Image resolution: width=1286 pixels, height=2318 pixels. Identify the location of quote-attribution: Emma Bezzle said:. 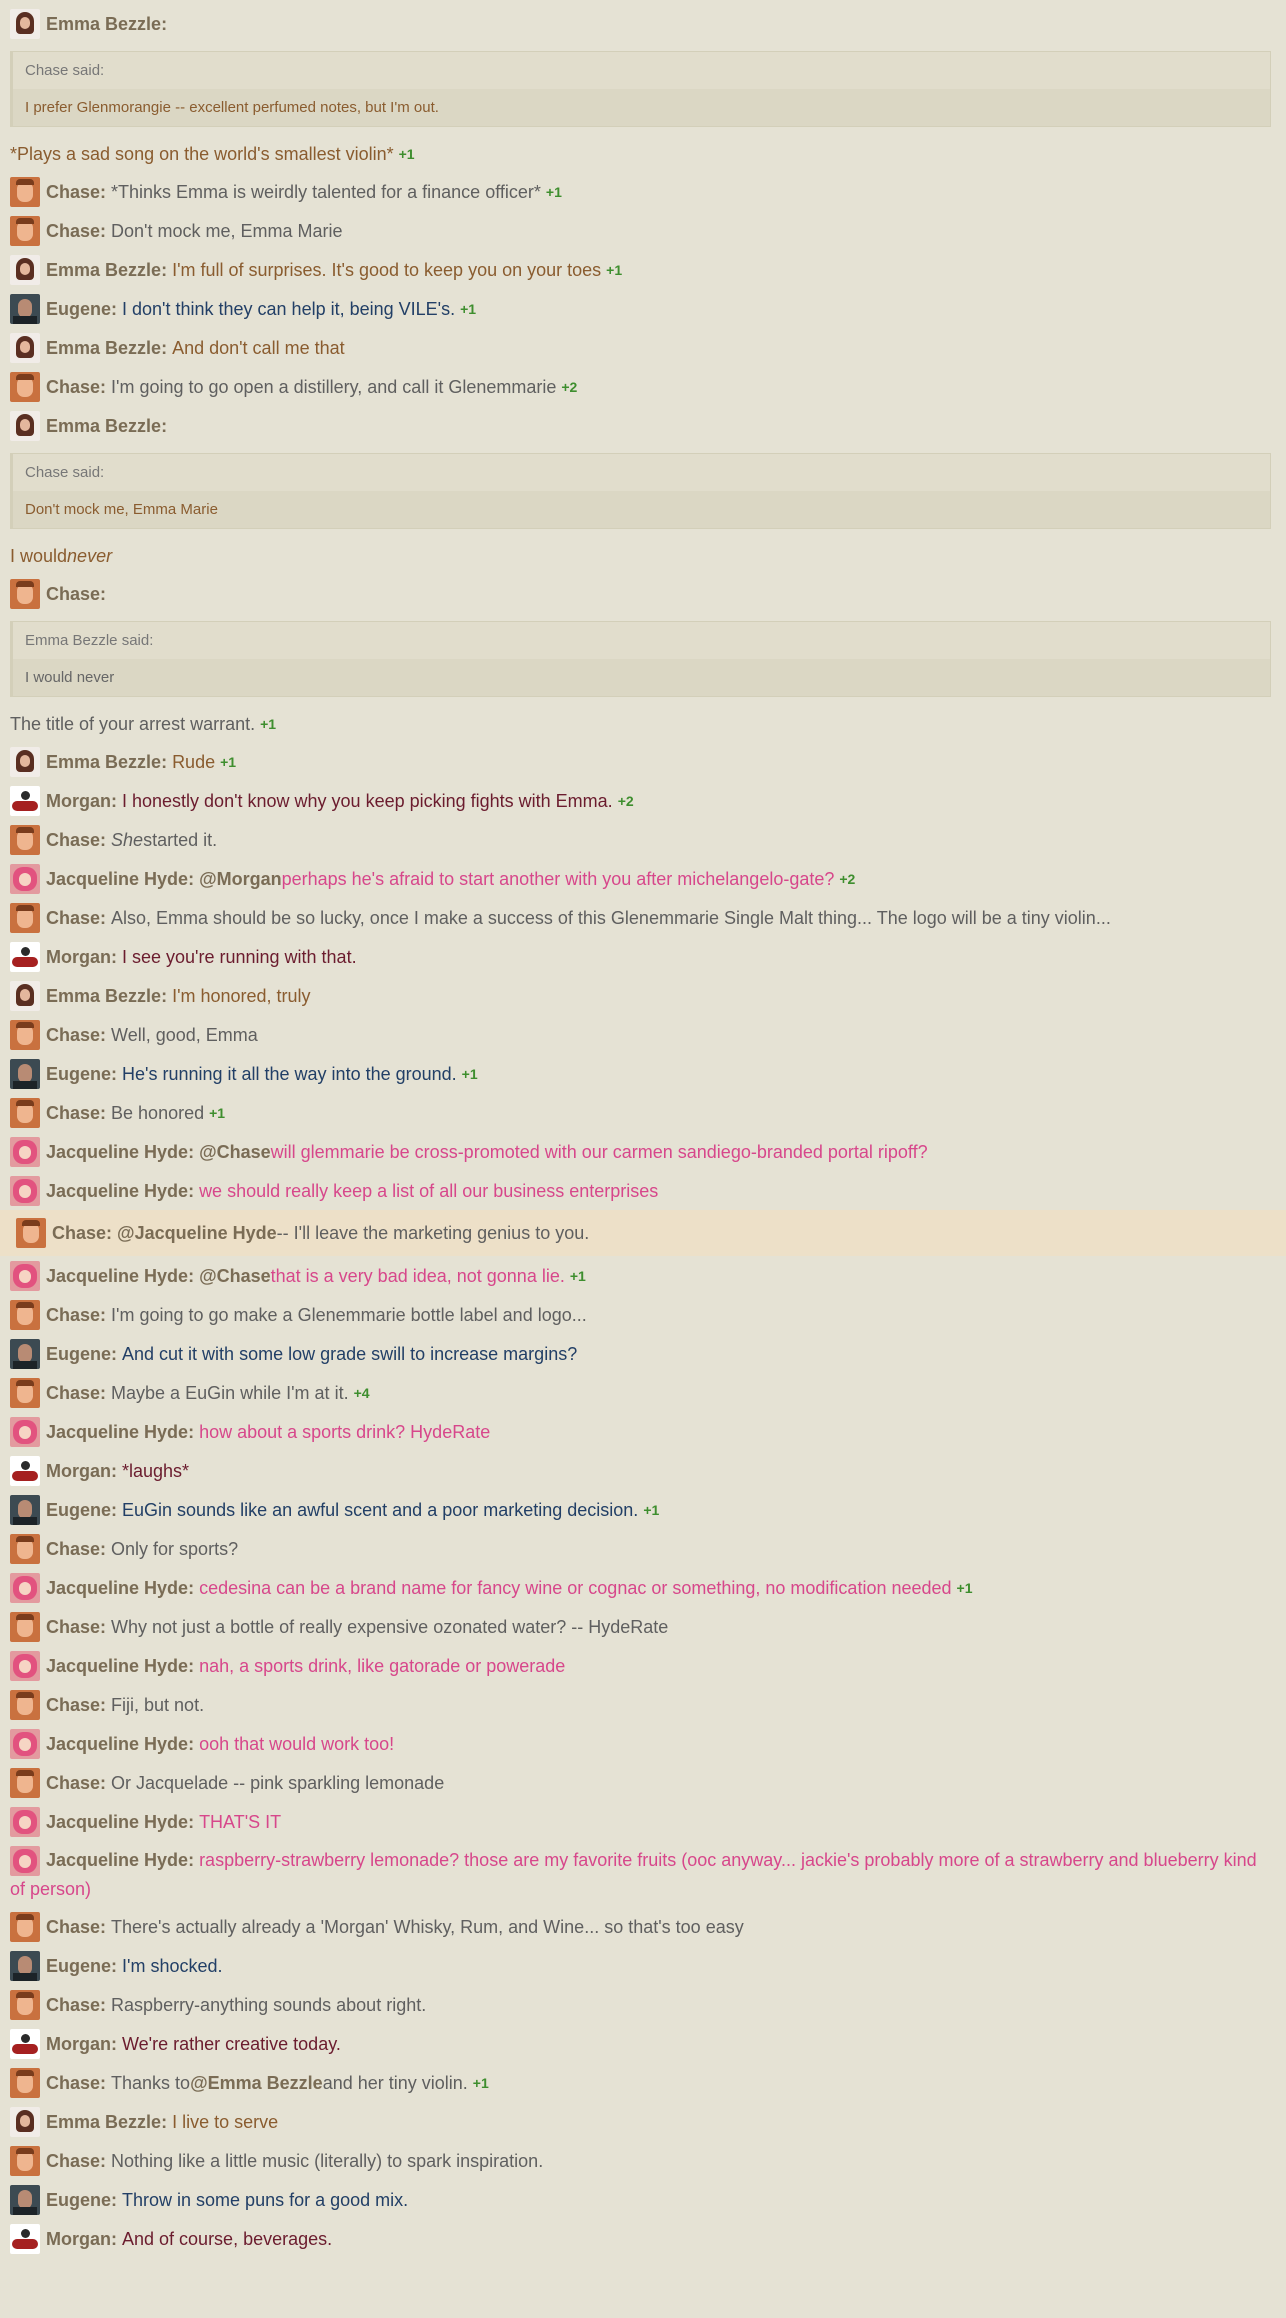
(641, 640).